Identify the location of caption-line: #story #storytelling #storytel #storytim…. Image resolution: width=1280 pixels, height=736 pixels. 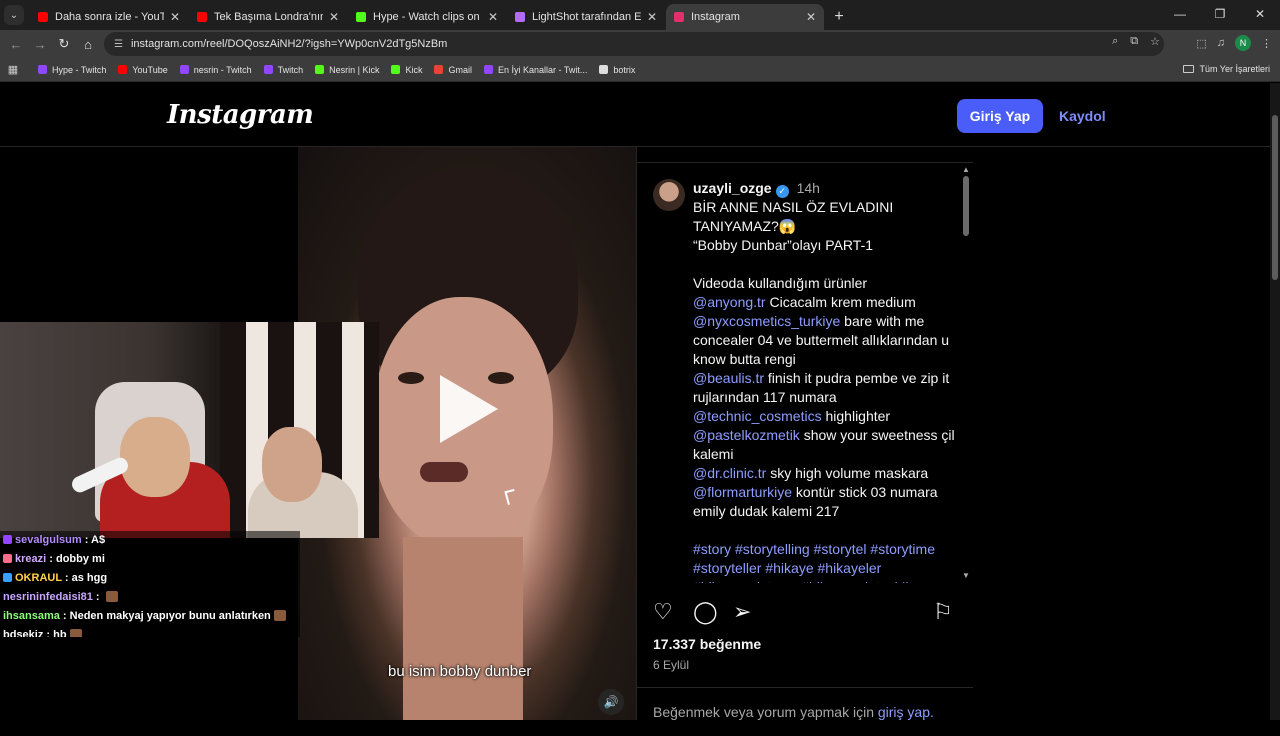
(824, 561).